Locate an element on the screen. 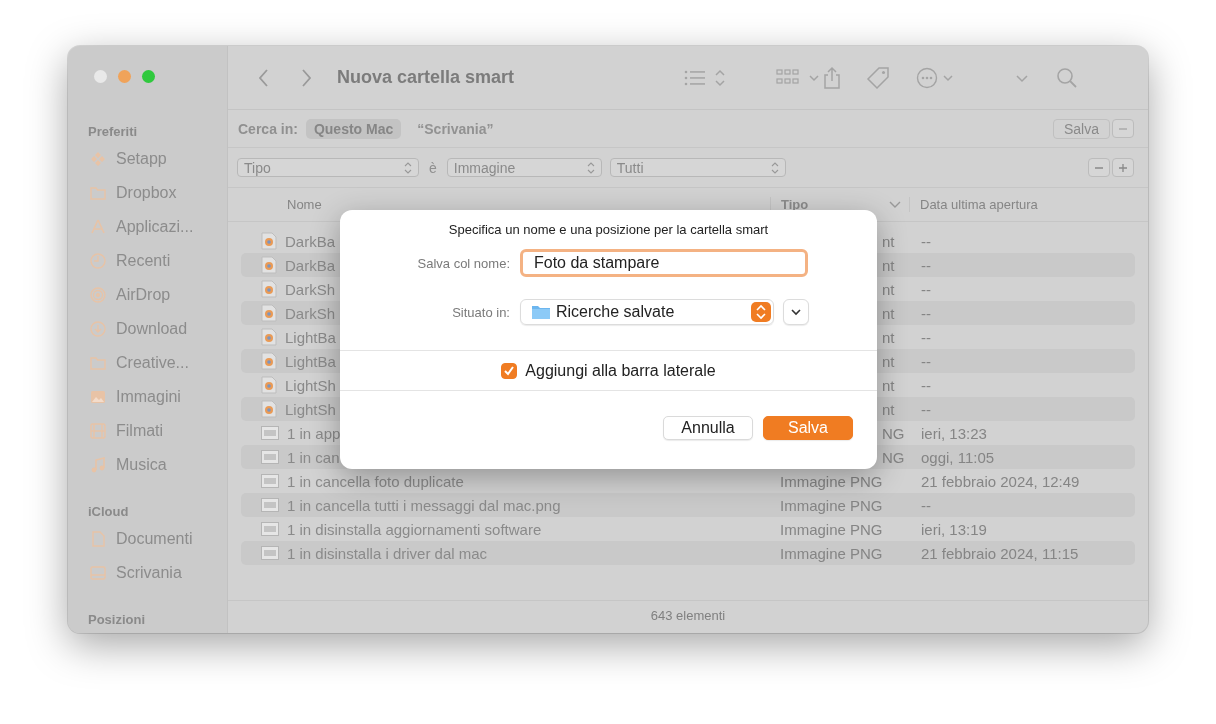  subvalue-popup: Tutti is located at coordinates (697, 167).